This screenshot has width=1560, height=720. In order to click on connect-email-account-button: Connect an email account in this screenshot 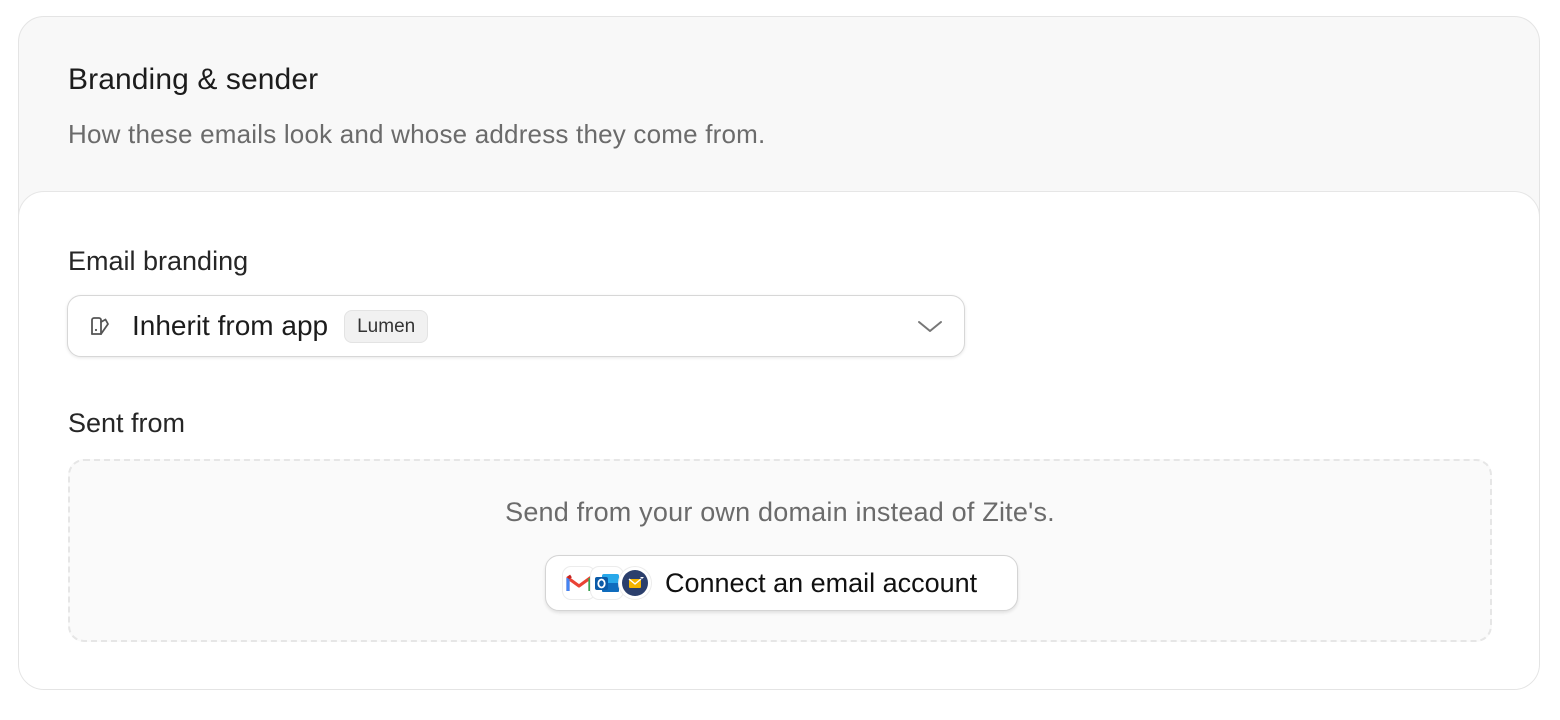, I will do `click(781, 583)`.